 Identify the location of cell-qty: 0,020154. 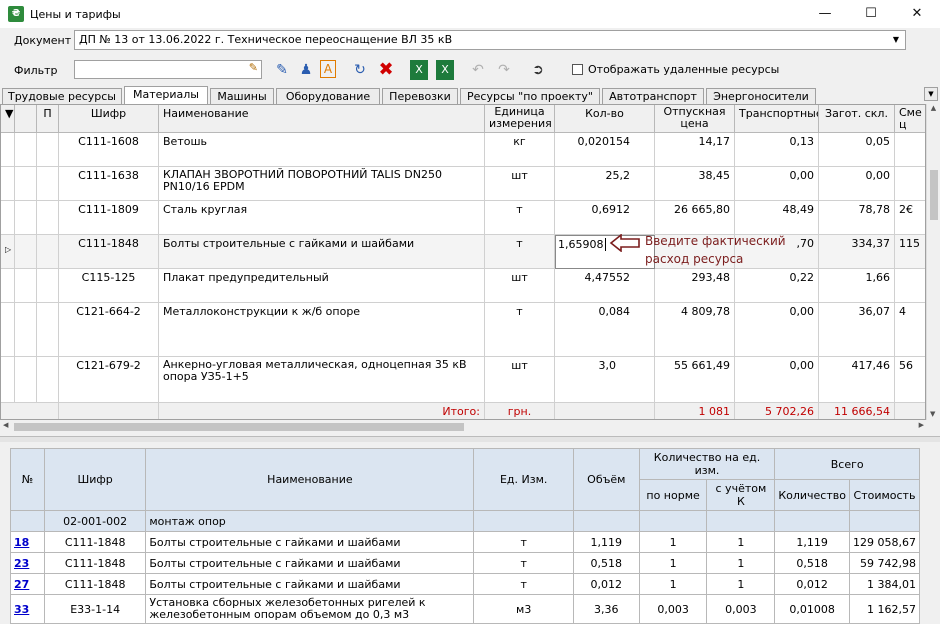
(605, 150).